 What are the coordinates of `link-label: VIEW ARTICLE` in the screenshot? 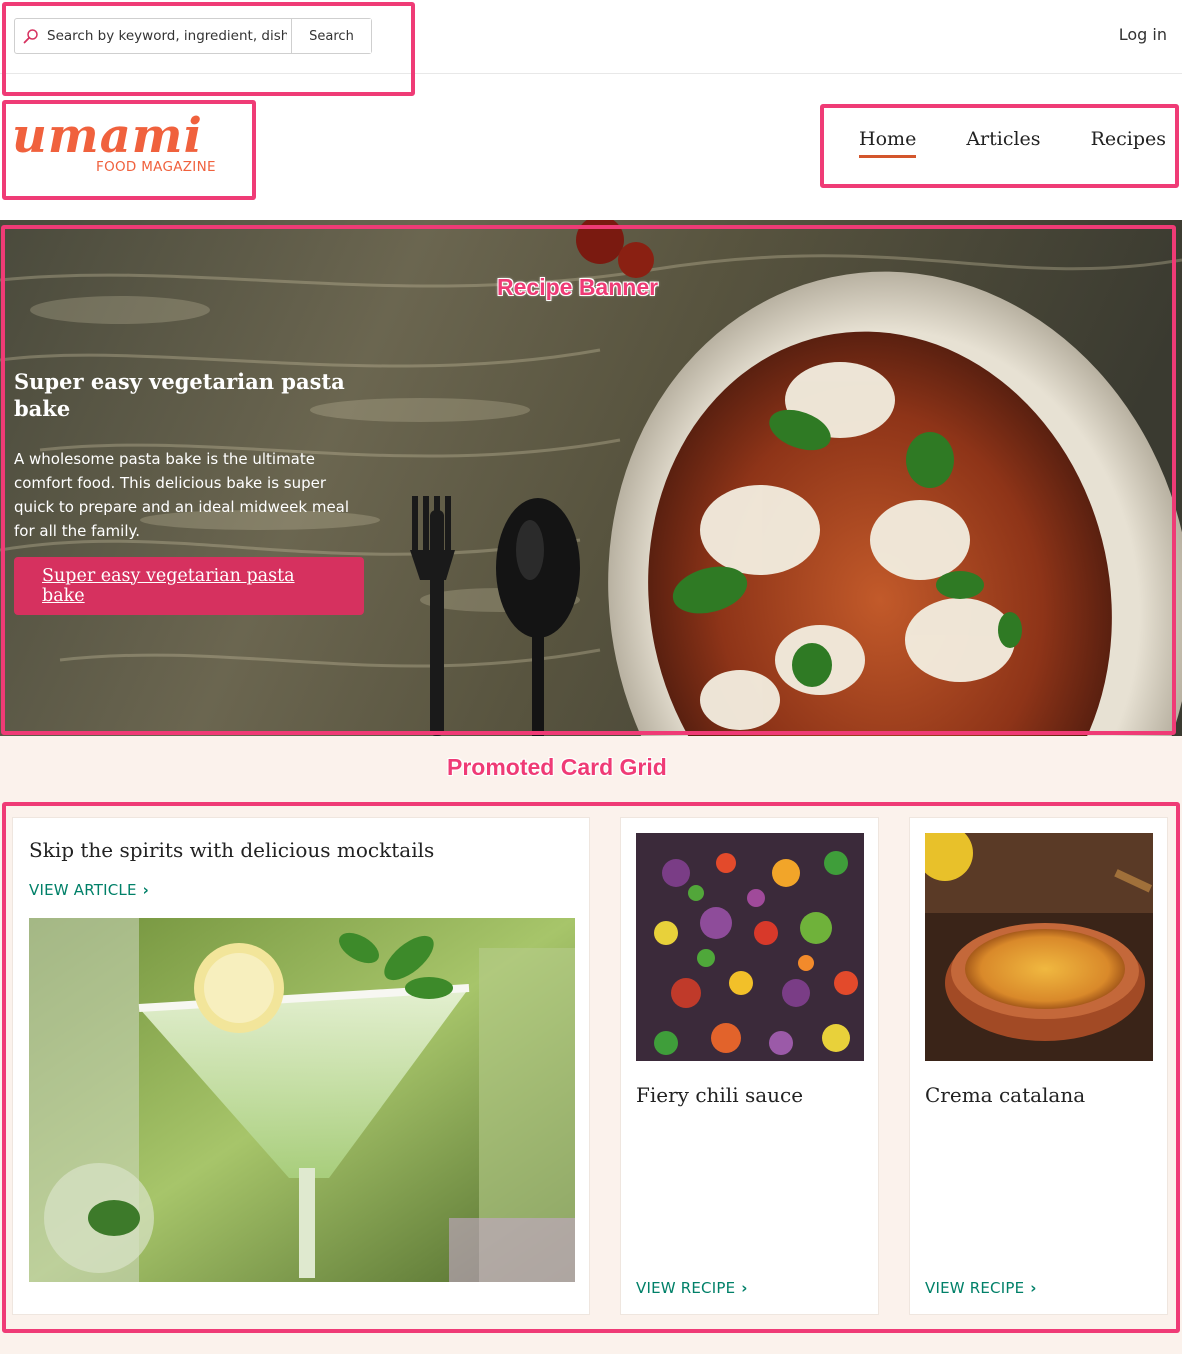 It's located at (83, 890).